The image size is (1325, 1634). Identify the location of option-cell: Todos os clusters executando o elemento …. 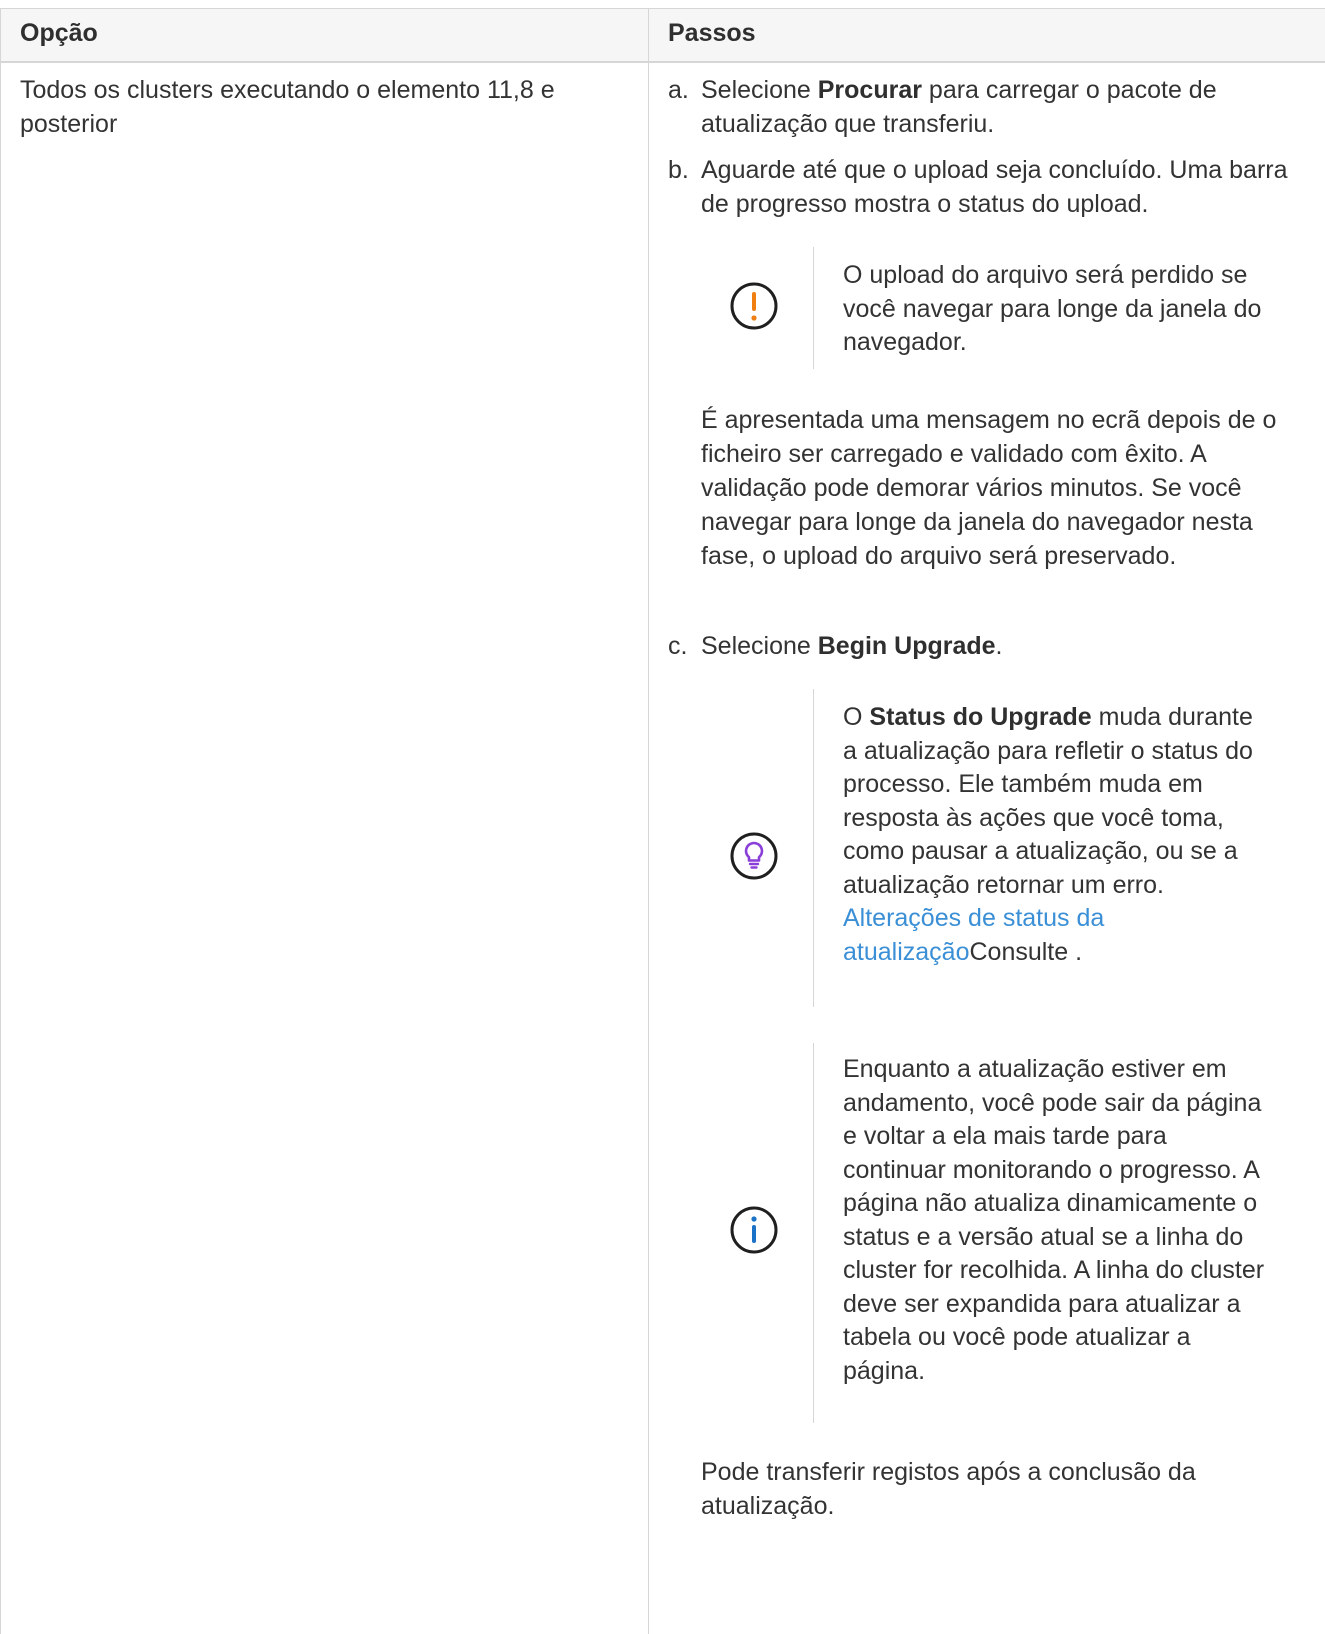
(287, 107).